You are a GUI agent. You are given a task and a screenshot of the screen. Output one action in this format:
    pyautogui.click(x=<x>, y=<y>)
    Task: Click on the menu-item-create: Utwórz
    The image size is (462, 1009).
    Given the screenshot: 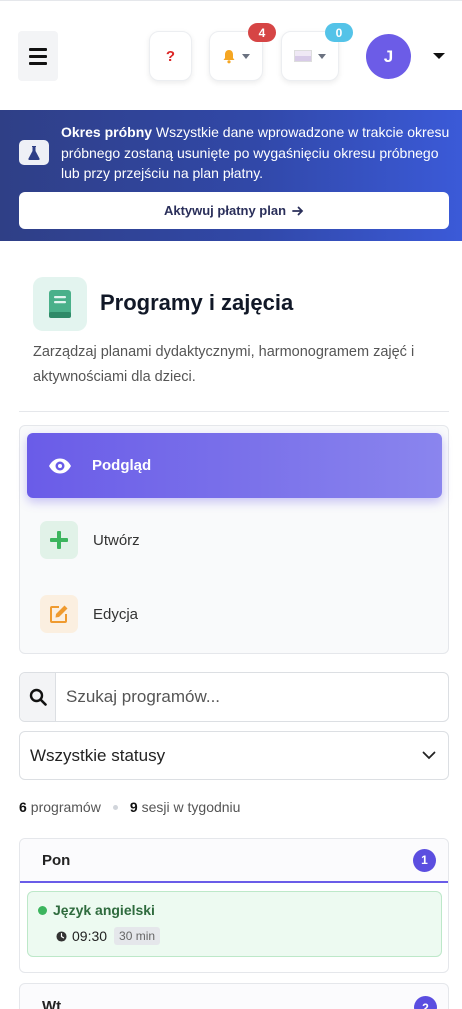 What is the action you would take?
    pyautogui.click(x=235, y=540)
    